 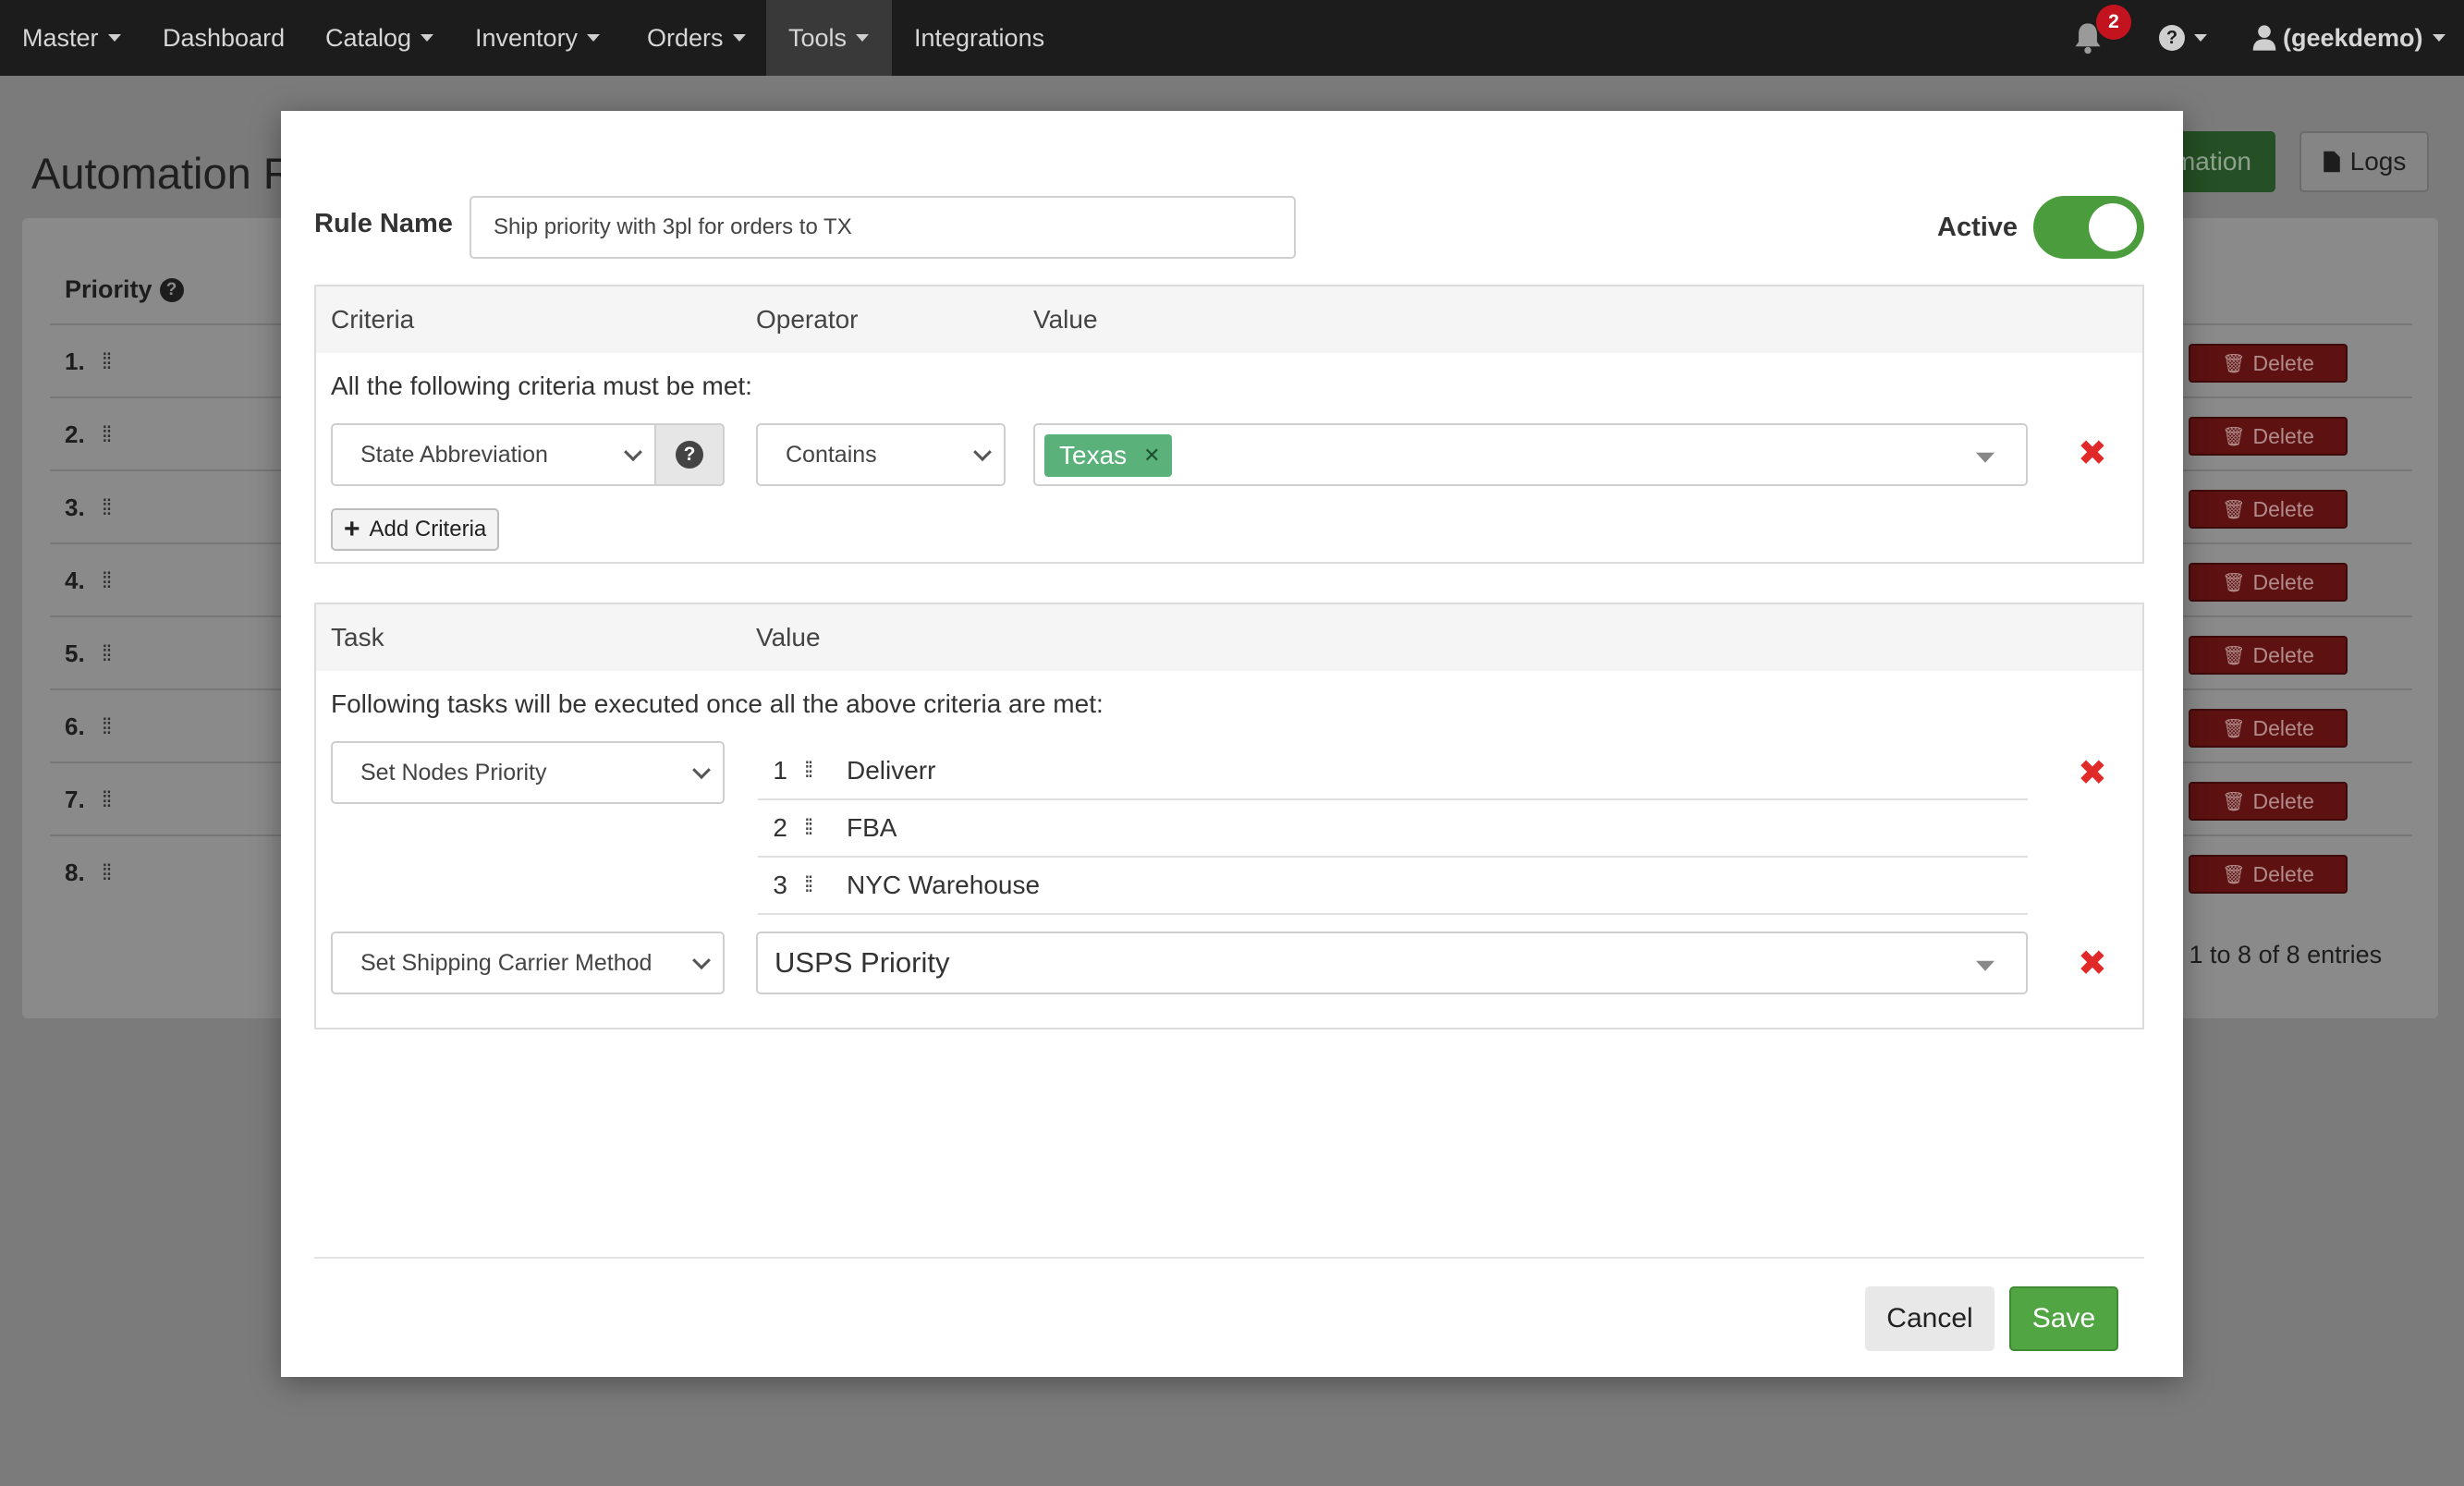 I want to click on page-title: Automation R, so click(x=163, y=173).